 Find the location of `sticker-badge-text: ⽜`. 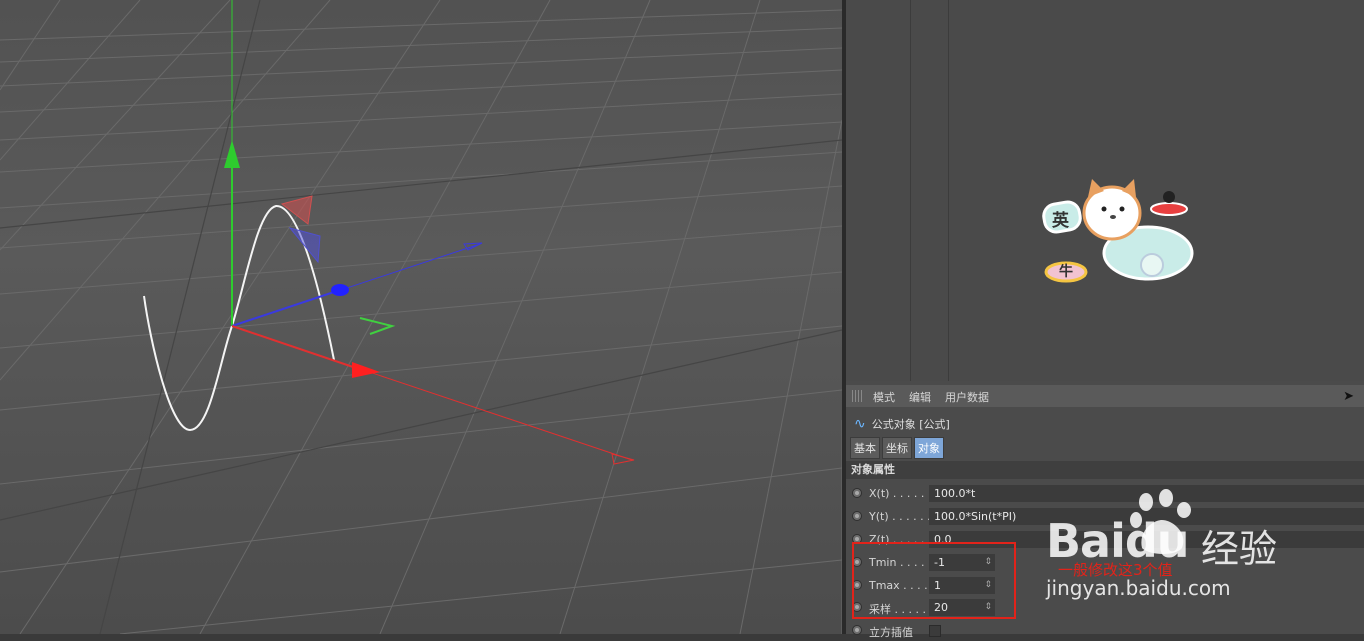

sticker-badge-text: ⽜ is located at coordinates (1066, 271).